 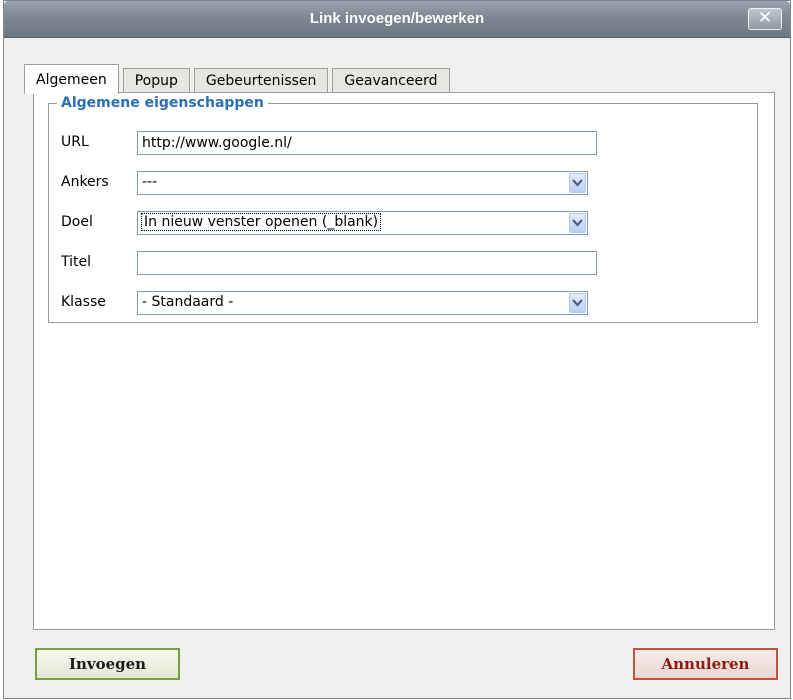 I want to click on general-properties-legend: Algemene eigenschappen, so click(x=162, y=103).